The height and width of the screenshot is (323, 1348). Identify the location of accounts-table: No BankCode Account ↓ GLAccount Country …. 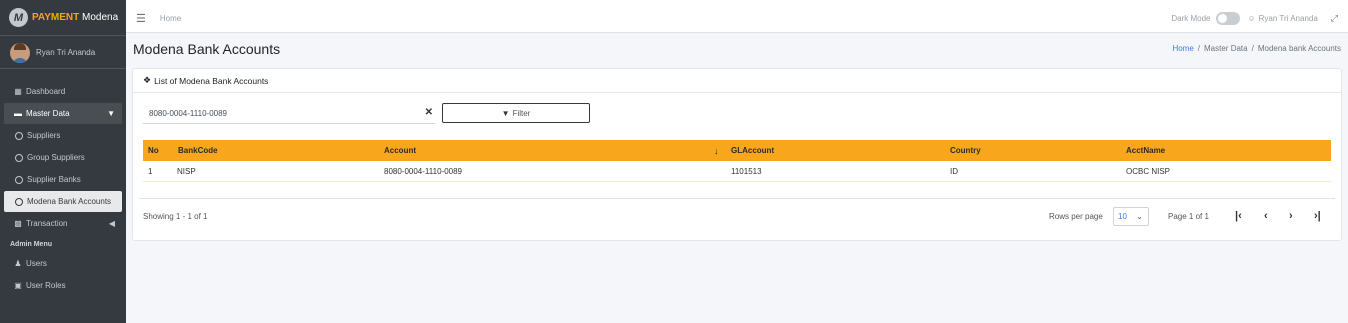
(737, 161).